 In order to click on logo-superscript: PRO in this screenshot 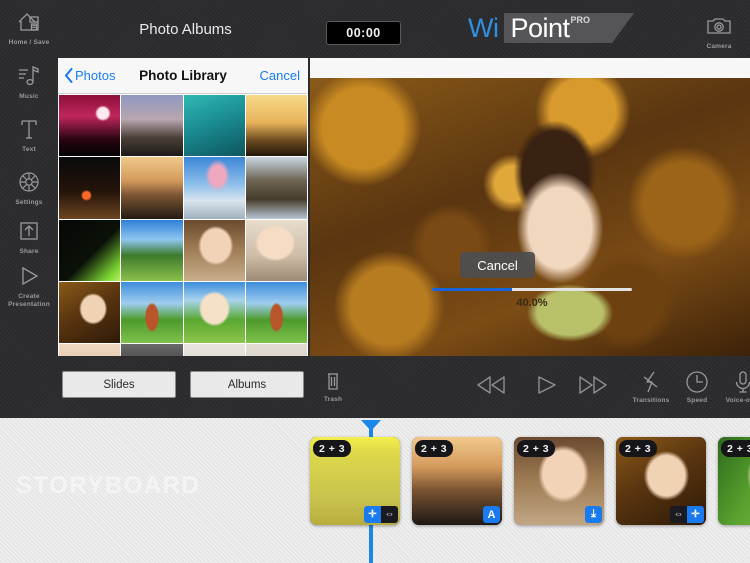, I will do `click(580, 20)`.